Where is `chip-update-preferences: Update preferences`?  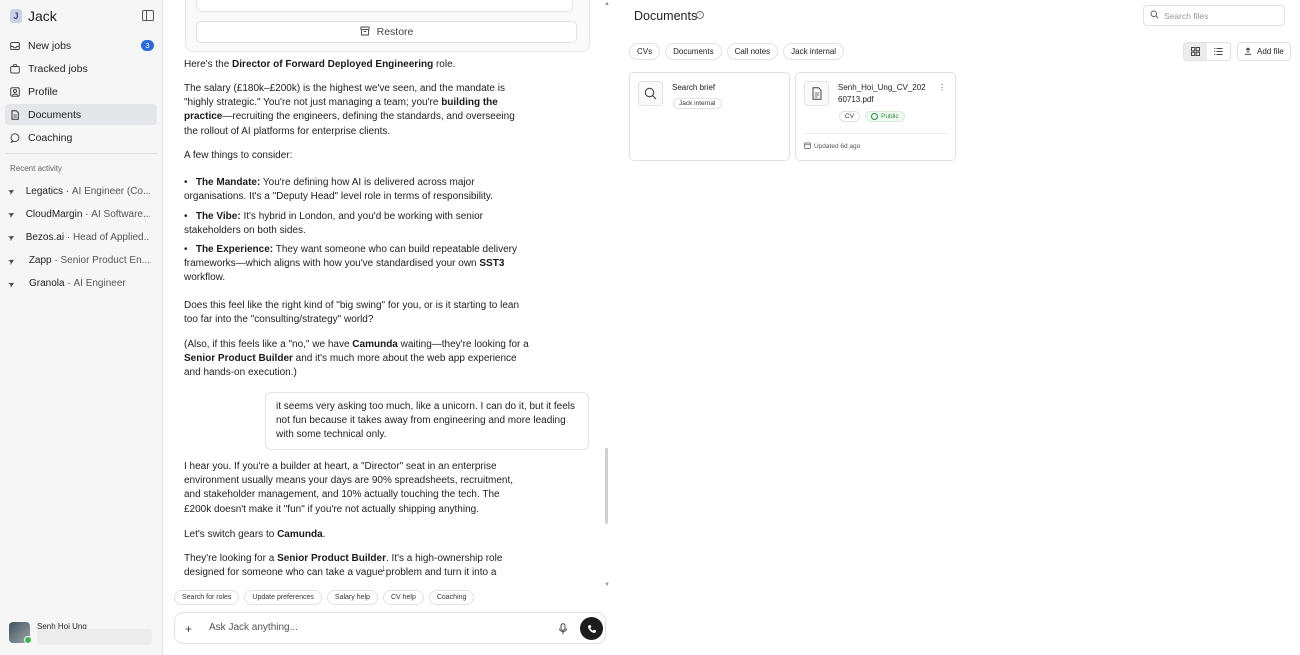 chip-update-preferences: Update preferences is located at coordinates (283, 597).